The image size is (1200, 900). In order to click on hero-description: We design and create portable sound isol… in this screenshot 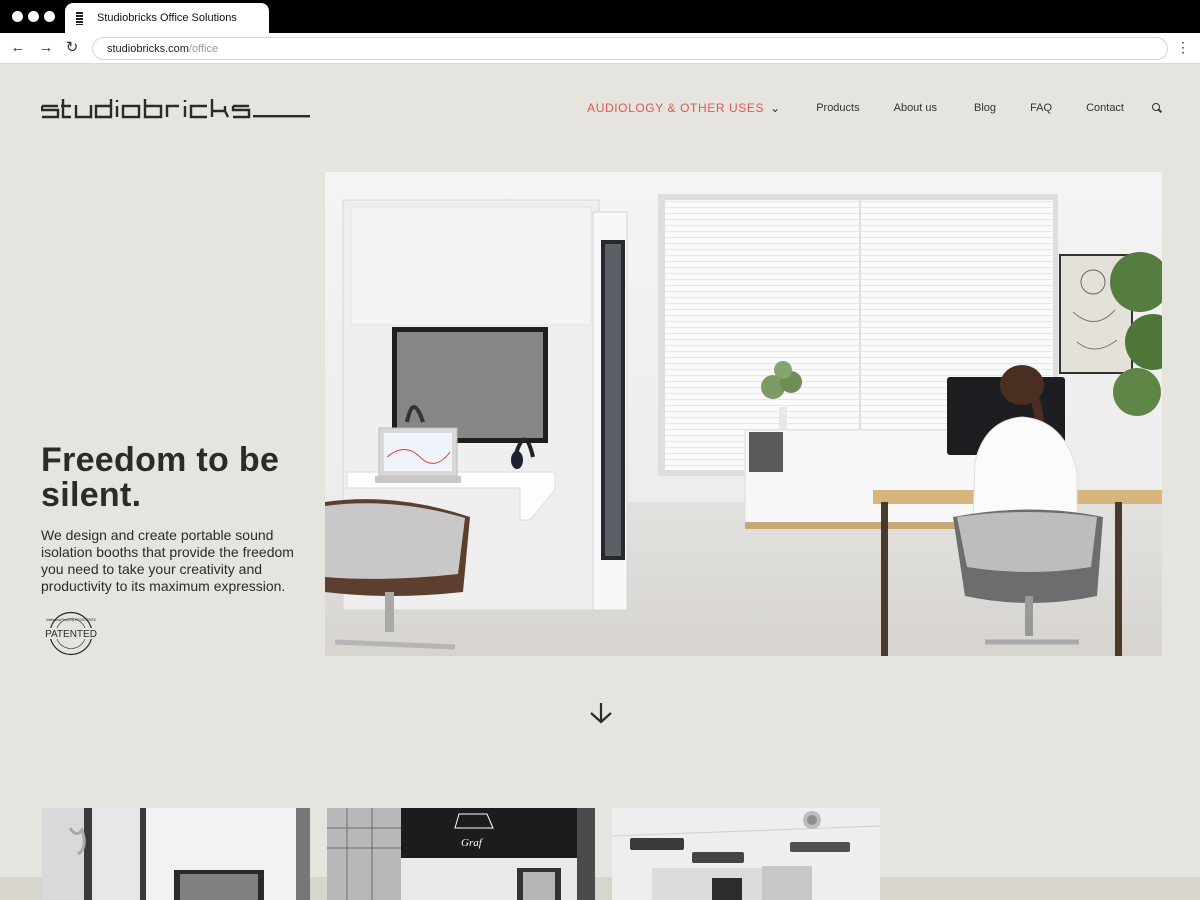, I will do `click(167, 560)`.